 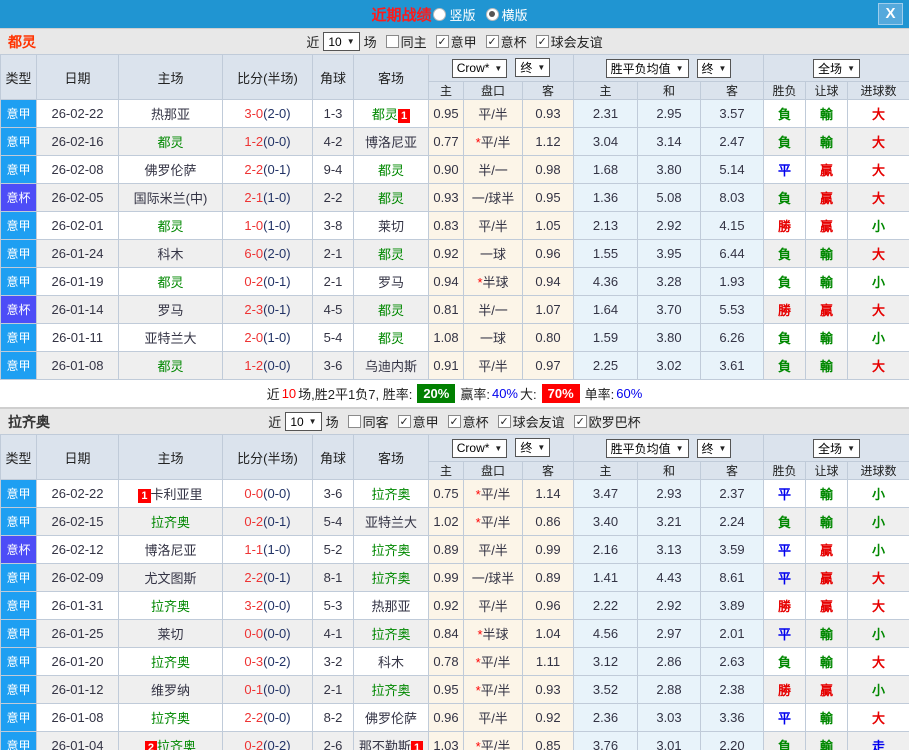 I want to click on home-team-name: 维罗纳, so click(x=170, y=690).